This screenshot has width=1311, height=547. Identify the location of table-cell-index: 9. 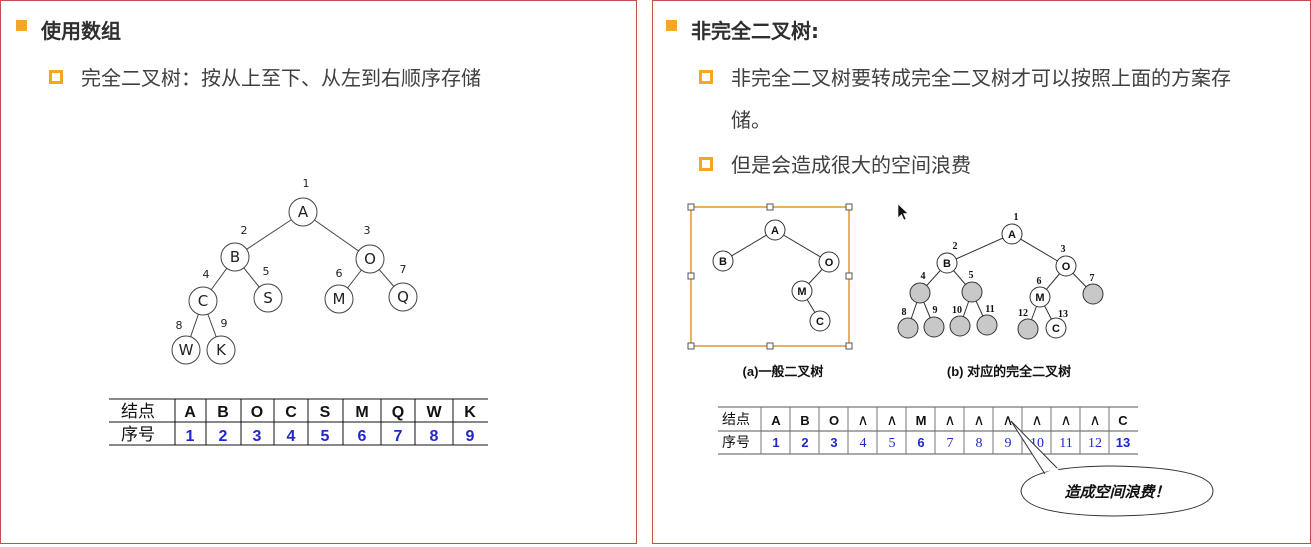
(470, 436).